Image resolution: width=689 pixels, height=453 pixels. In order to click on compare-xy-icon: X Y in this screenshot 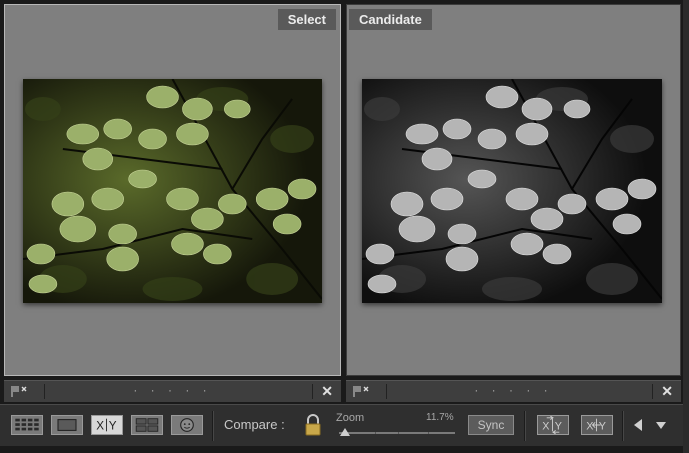, I will do `click(106, 425)`.